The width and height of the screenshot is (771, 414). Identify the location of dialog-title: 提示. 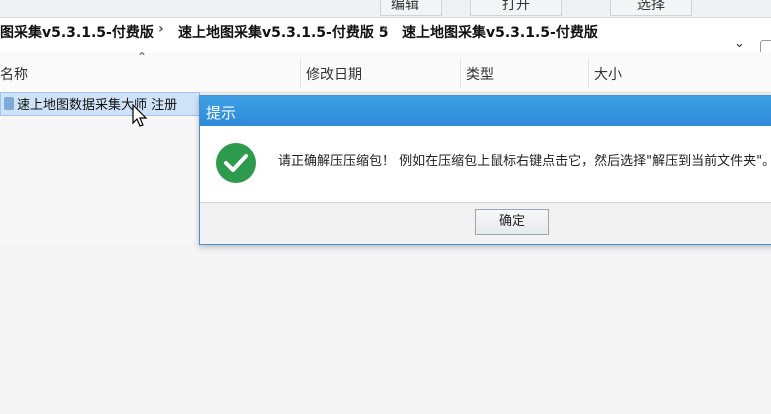
(221, 113).